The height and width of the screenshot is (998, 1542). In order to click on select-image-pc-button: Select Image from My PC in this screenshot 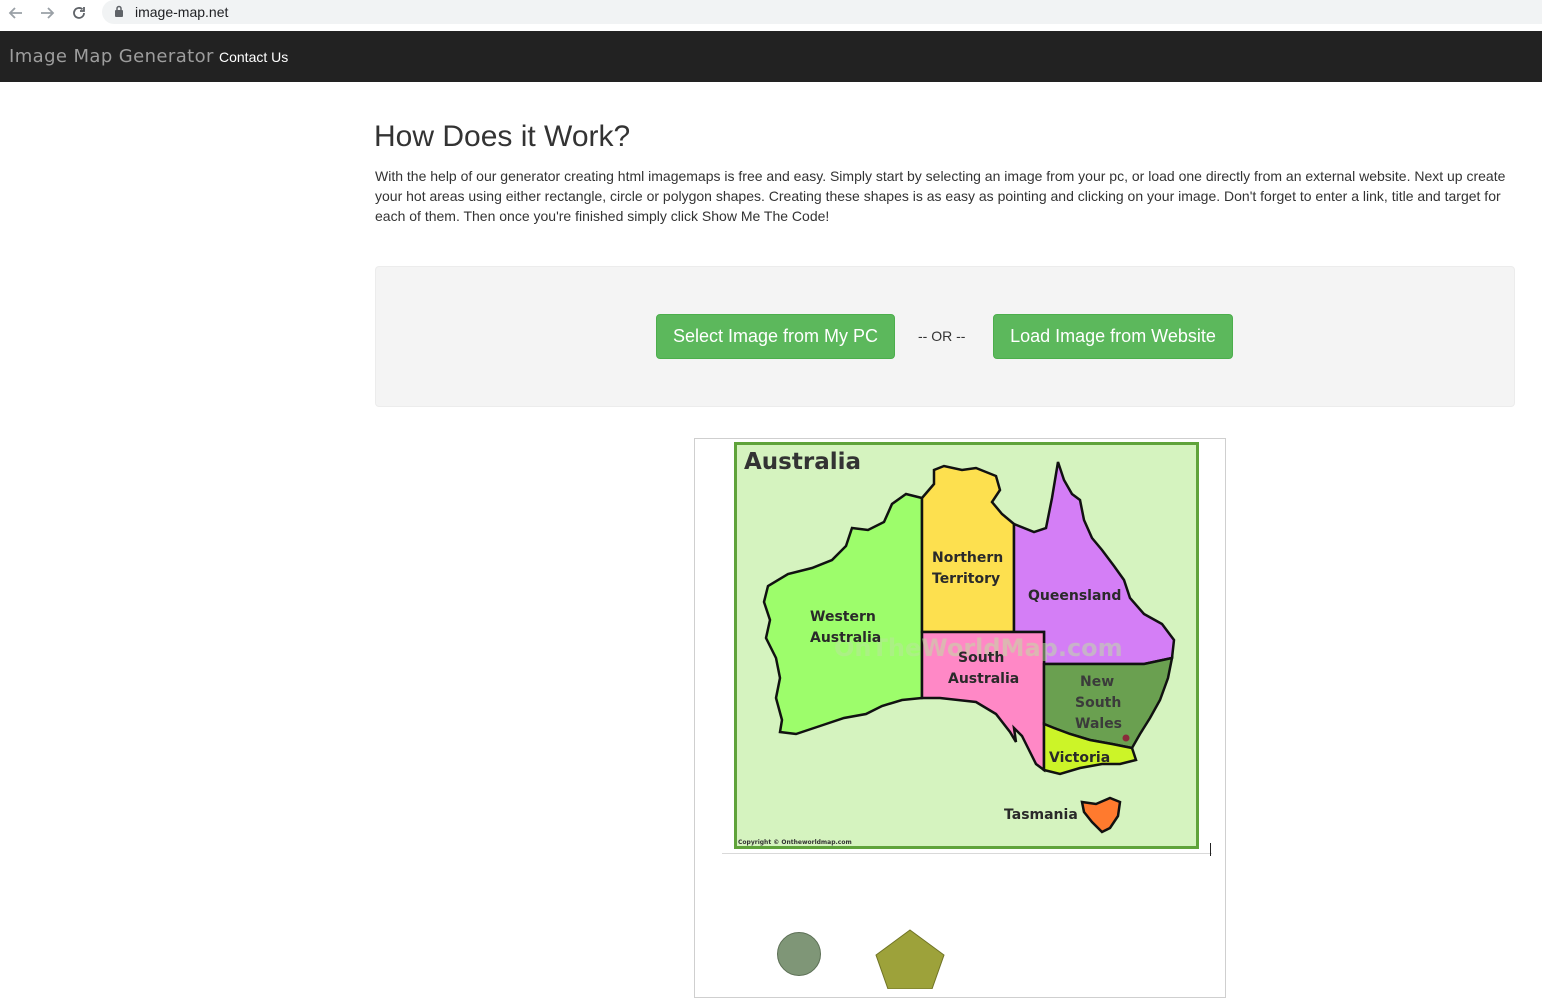, I will do `click(775, 336)`.